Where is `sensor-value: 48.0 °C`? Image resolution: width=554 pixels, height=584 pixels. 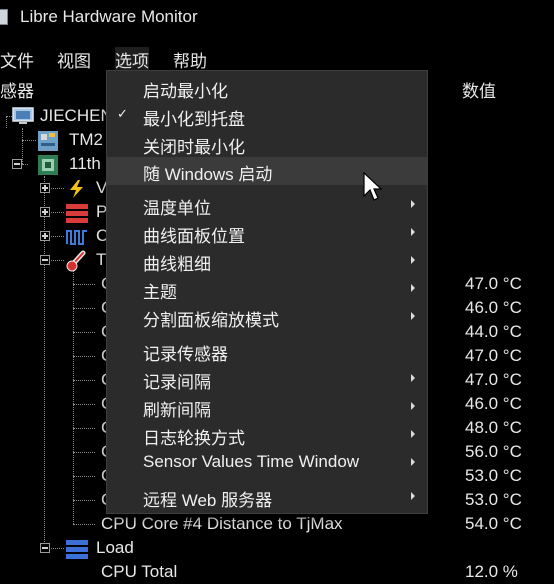
sensor-value: 48.0 °C is located at coordinates (493, 427).